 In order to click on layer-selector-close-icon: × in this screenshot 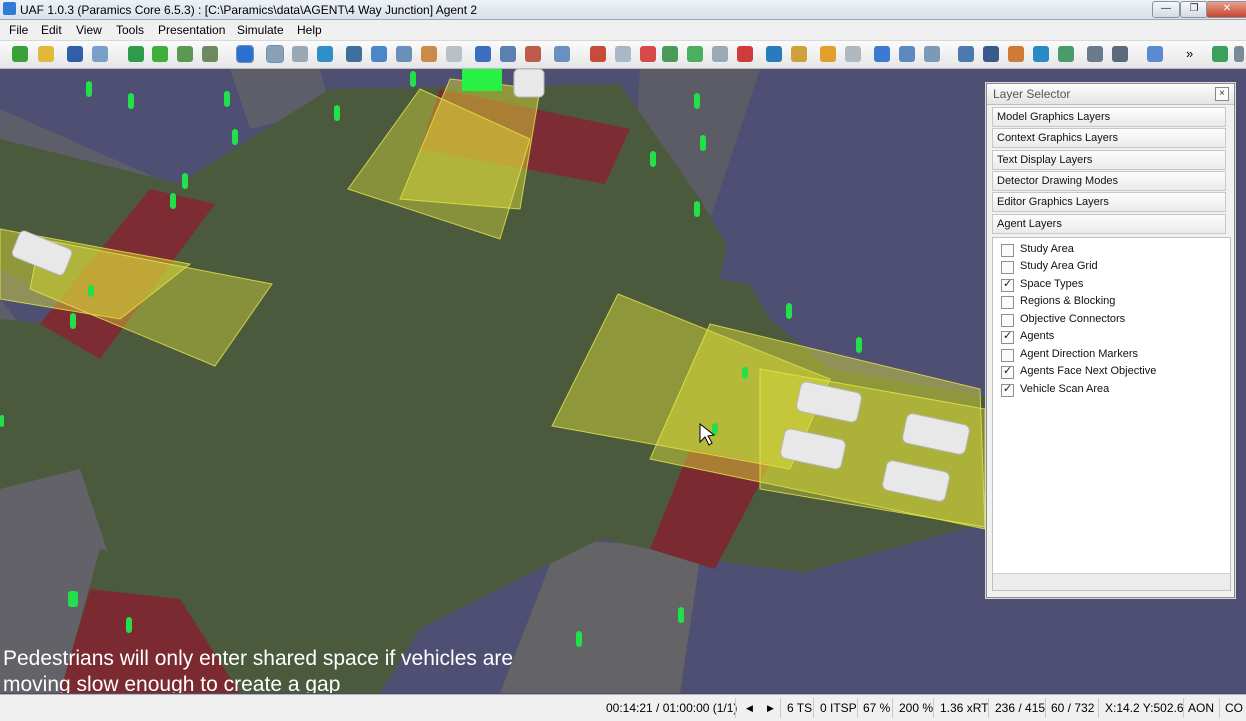, I will do `click(1222, 94)`.